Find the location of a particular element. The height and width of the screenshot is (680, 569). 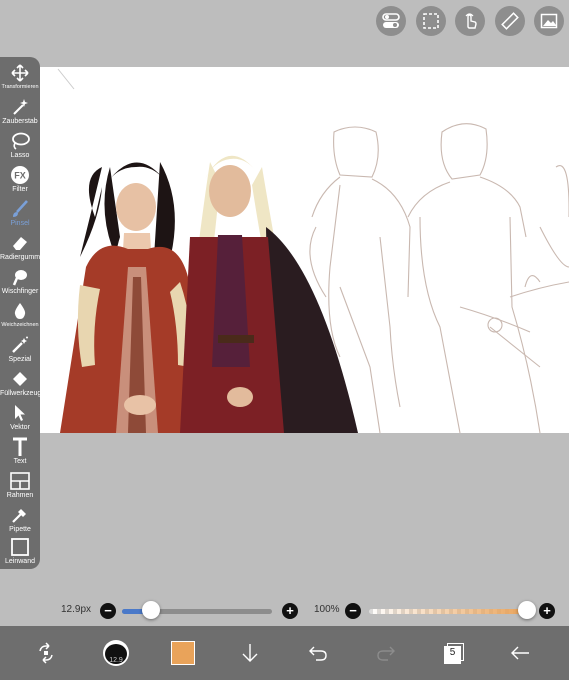

rotate-arrows-icon is located at coordinates (46, 653).